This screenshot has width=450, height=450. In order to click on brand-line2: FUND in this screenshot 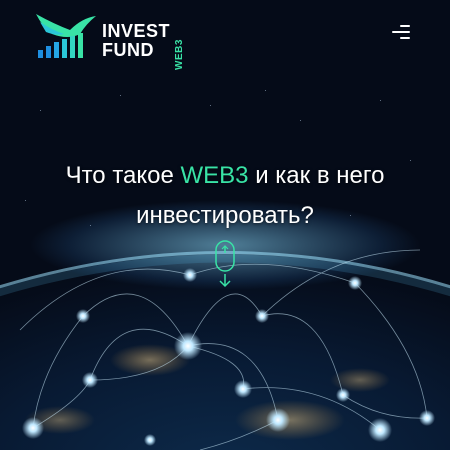, I will do `click(128, 50)`.